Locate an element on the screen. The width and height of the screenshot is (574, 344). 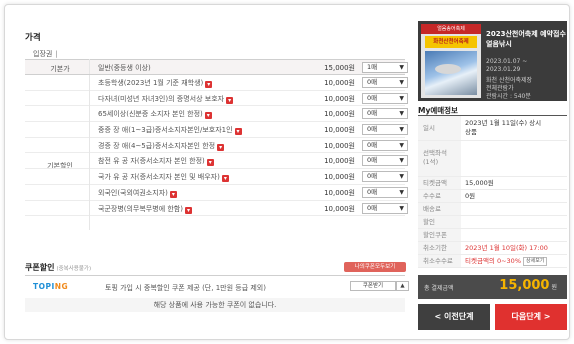
info-key: 선택좌석 (1석) is located at coordinates (439, 158).